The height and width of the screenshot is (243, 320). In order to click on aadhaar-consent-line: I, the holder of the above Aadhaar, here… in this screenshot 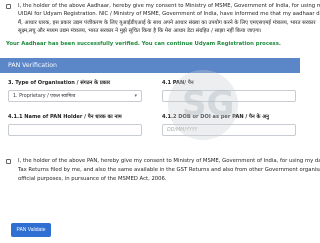, I will do `click(169, 6)`.